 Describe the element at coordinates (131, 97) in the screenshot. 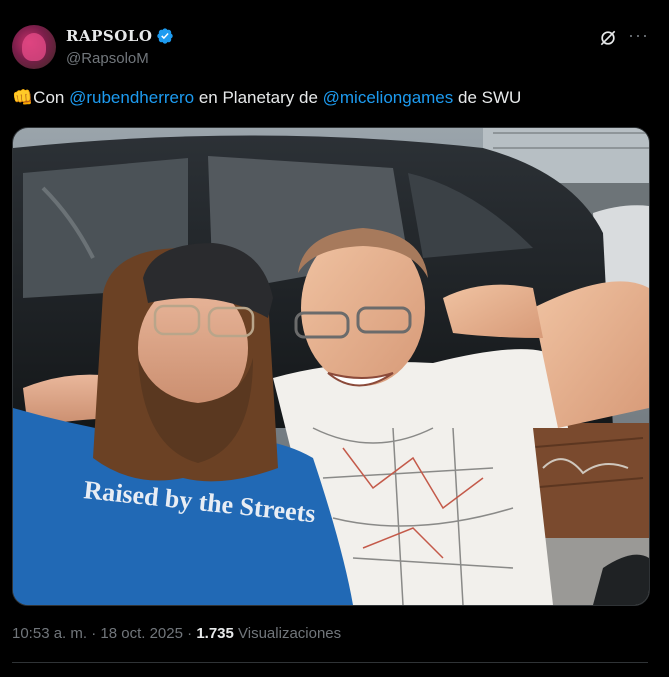

I see `mention-link: @rubendherrero` at that location.